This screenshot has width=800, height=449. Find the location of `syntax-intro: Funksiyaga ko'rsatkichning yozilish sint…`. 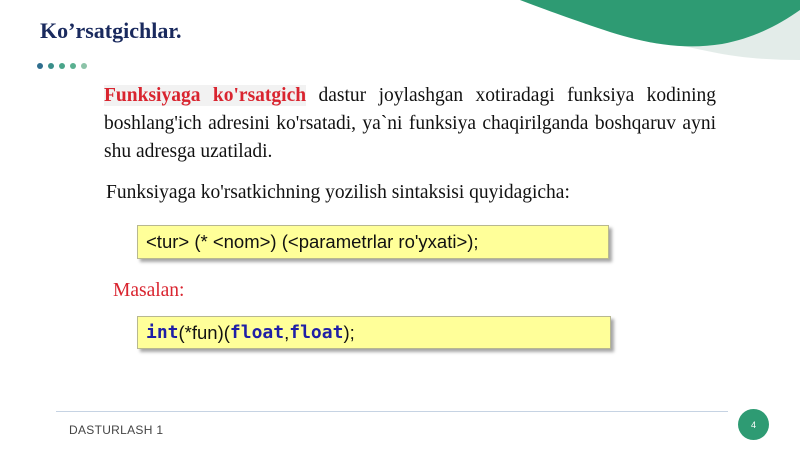

syntax-intro: Funksiyaga ko'rsatkichning yozilish sint… is located at coordinates (338, 192).